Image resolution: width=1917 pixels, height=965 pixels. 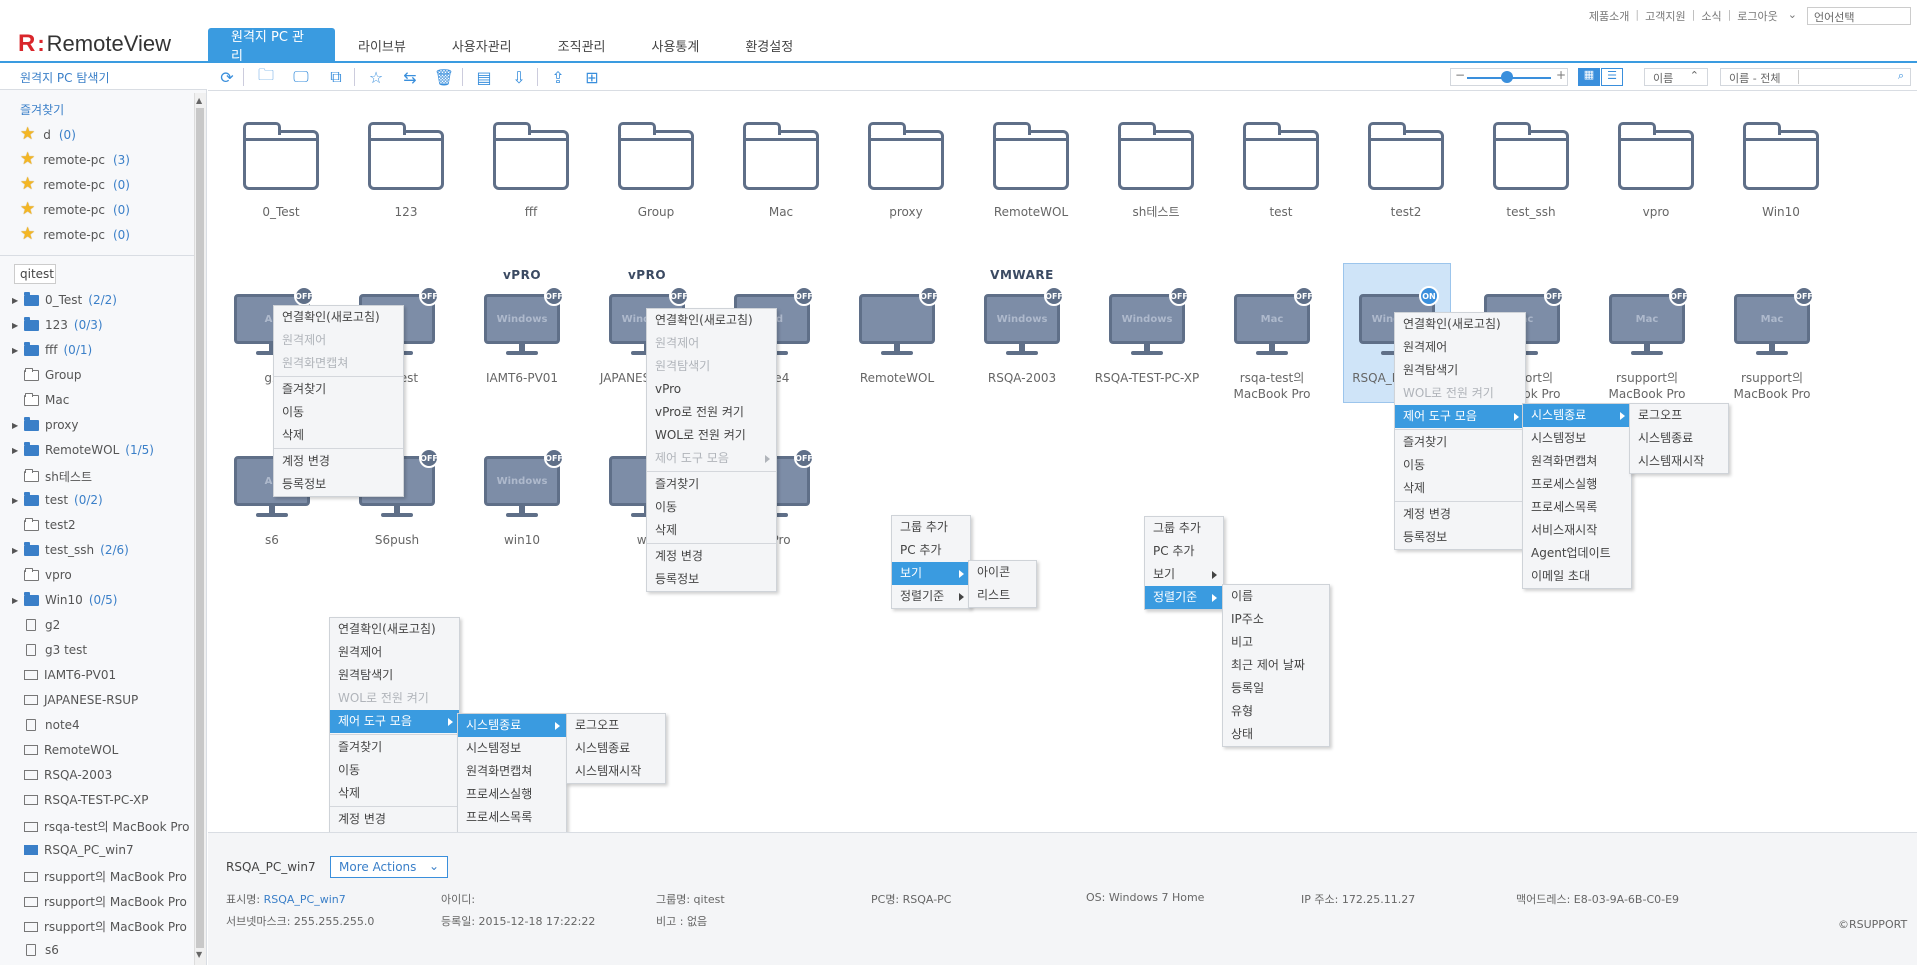 I want to click on tree-item: RSQA_PC_win7, so click(x=73, y=850).